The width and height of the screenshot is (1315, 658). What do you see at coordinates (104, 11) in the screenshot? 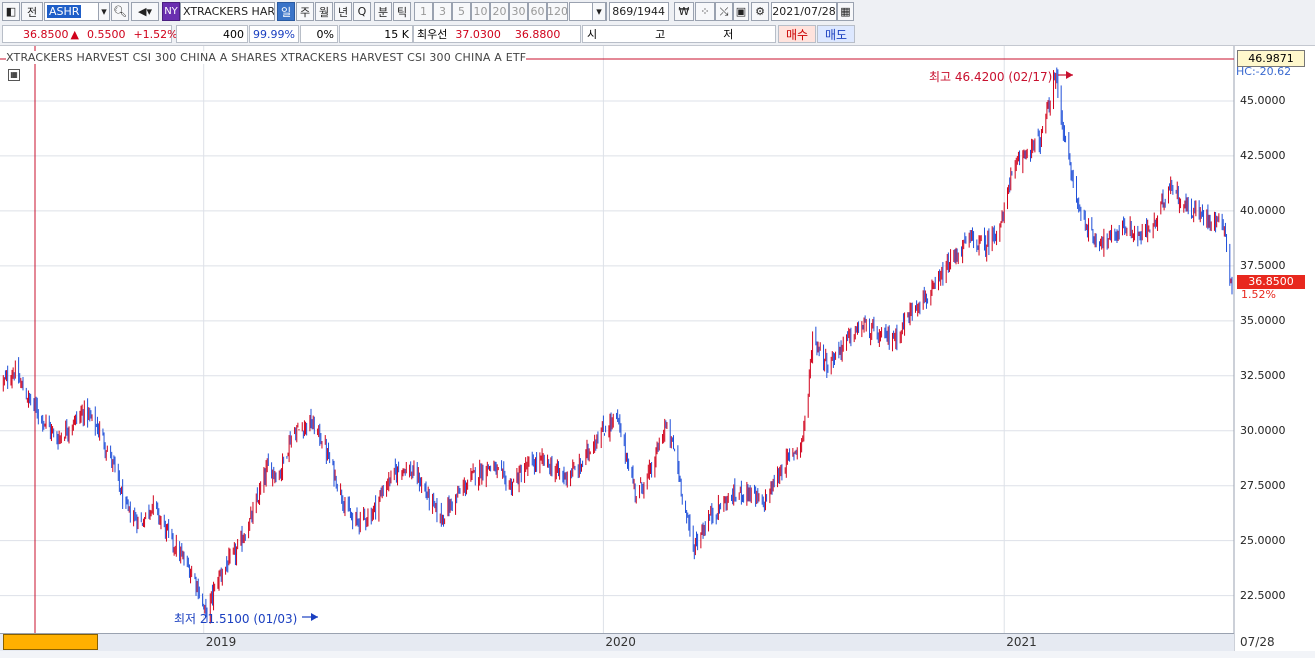
I see `ticker-dropdown-icon: ▾` at bounding box center [104, 11].